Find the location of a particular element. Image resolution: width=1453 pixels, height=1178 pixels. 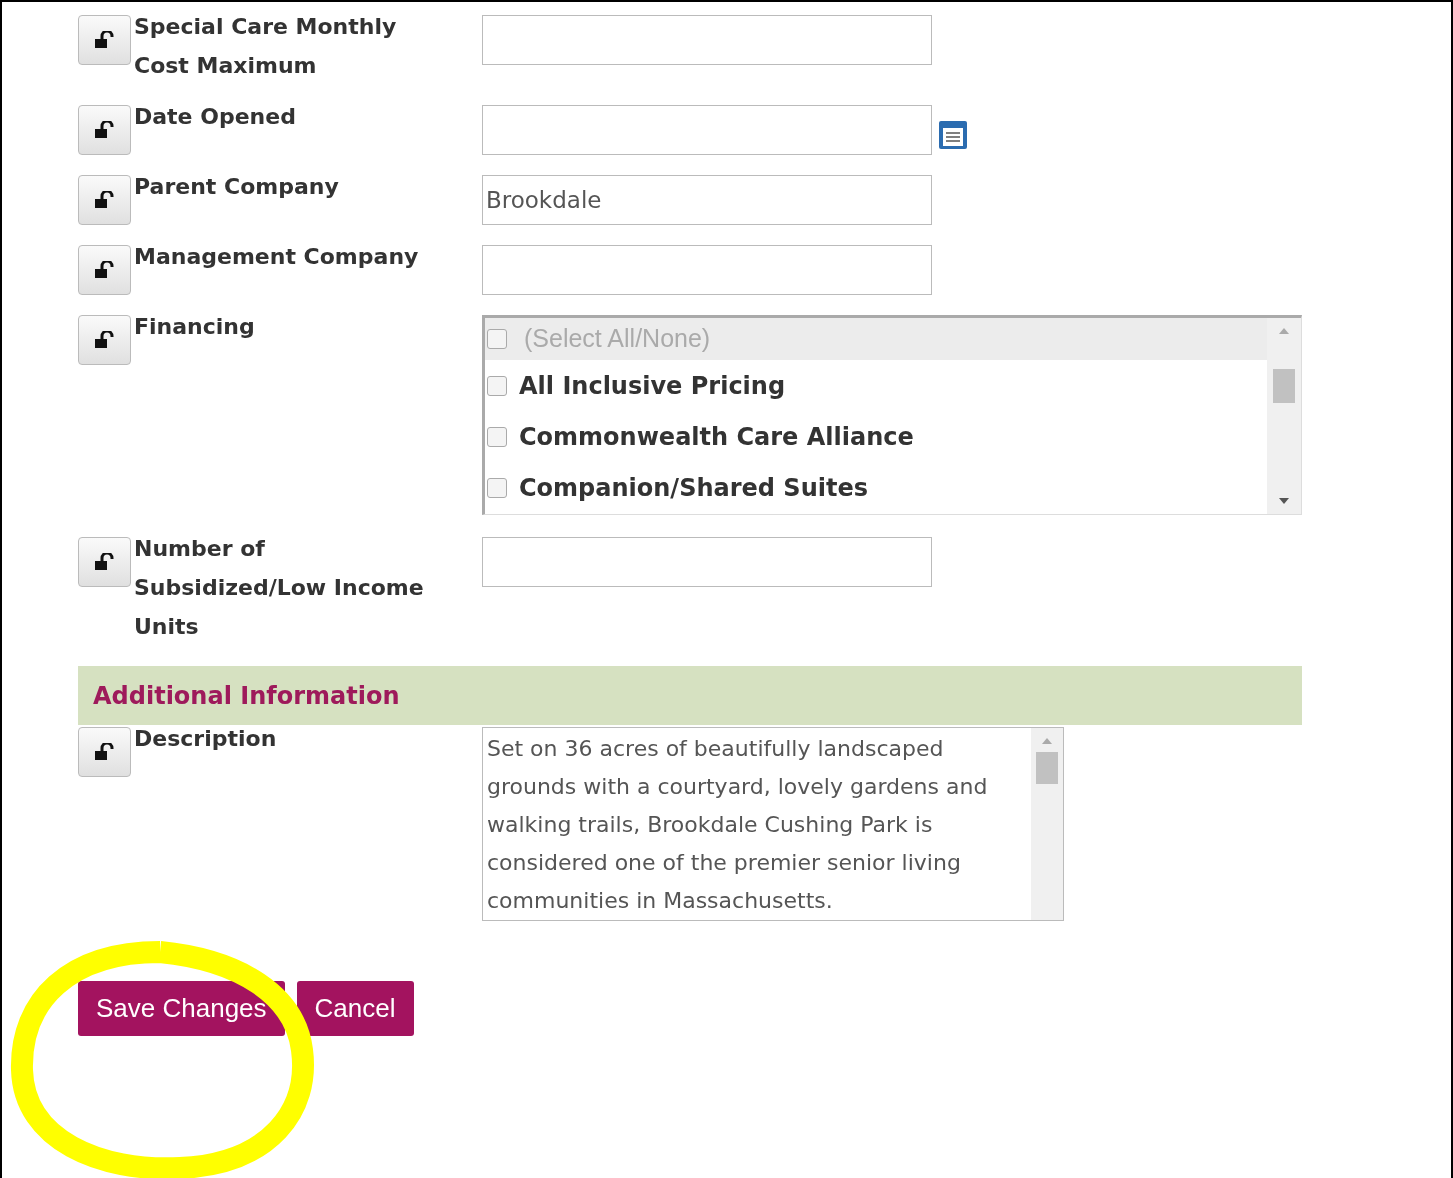

field-label: Date Opened is located at coordinates (215, 117).